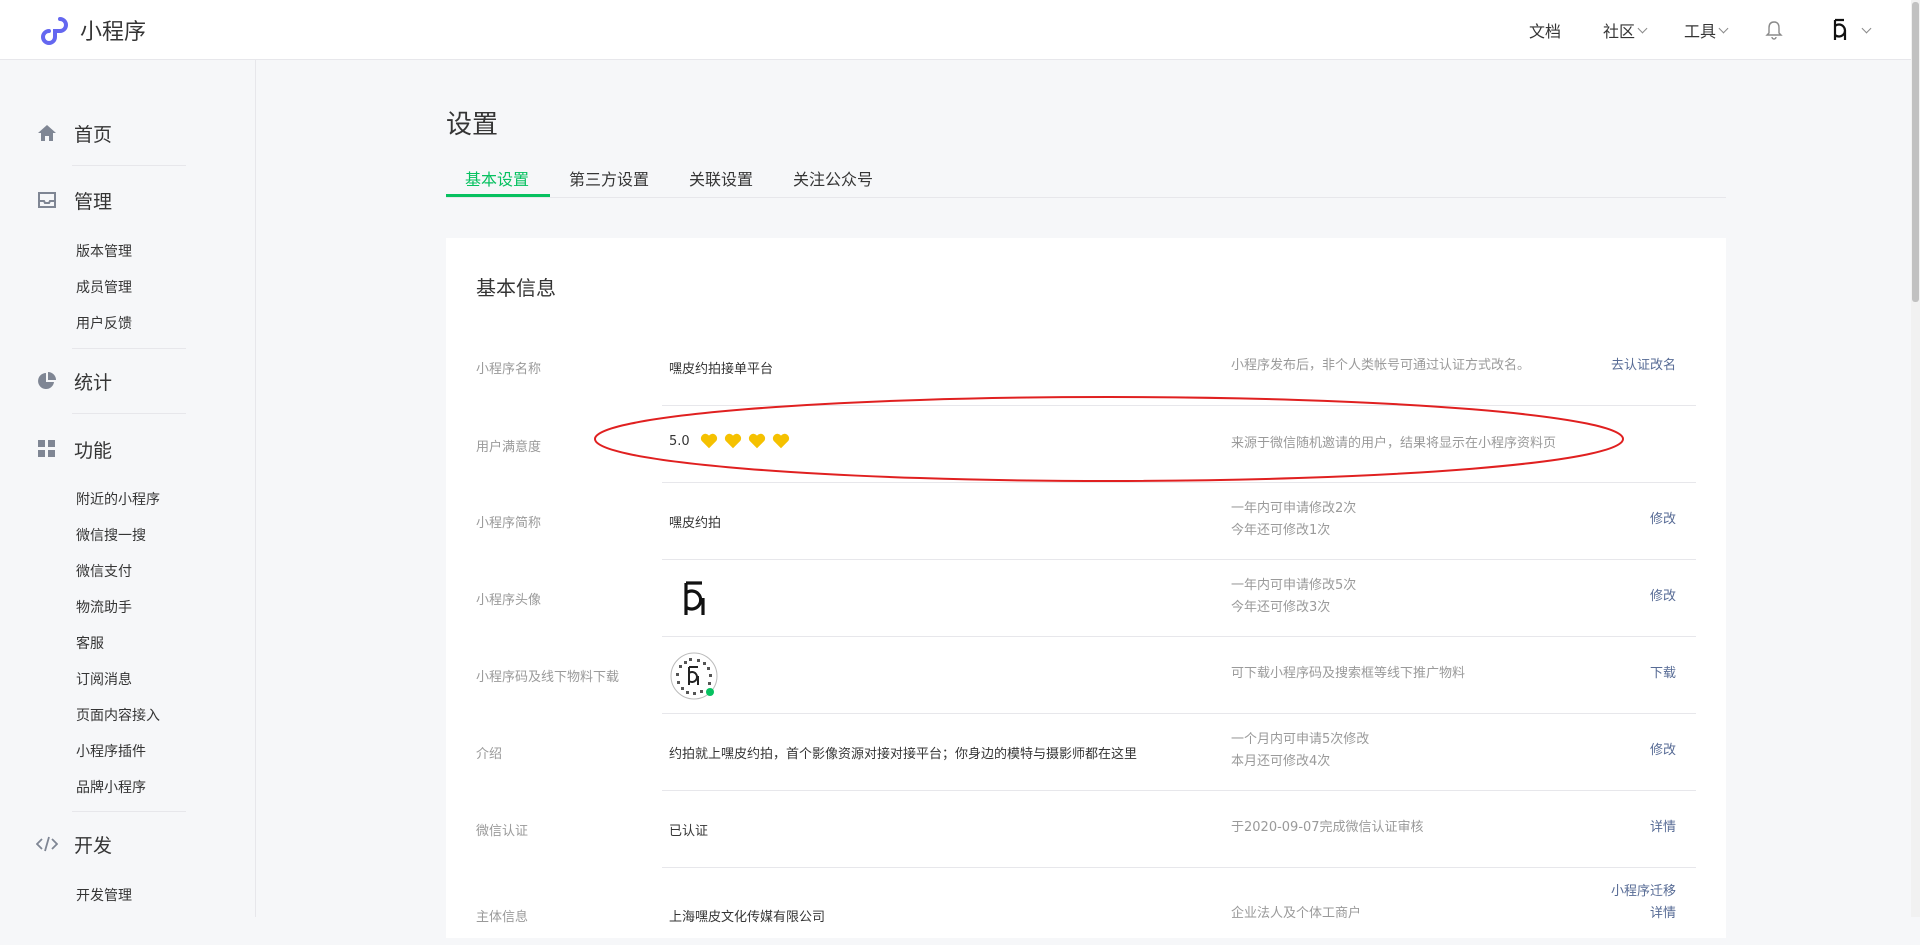 This screenshot has height=945, width=1920. What do you see at coordinates (1394, 443) in the screenshot?
I see `row-tip: 来源于微信随机邀请的用户，结果将显示在小程序资料页` at bounding box center [1394, 443].